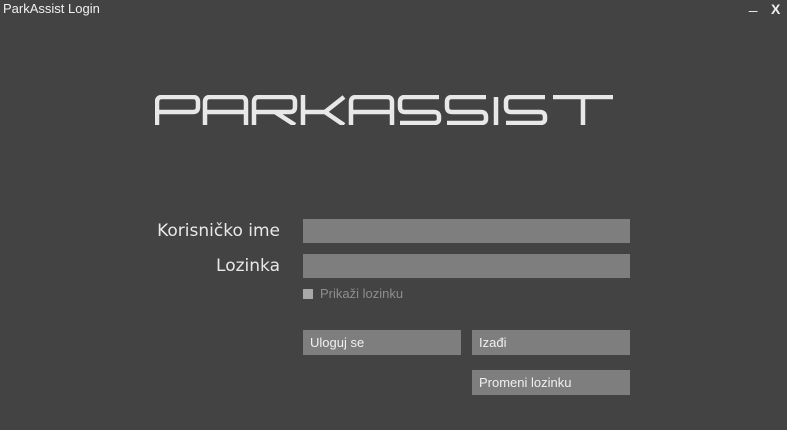 The image size is (787, 430). What do you see at coordinates (551, 382) in the screenshot?
I see `change-password-button: Promeni lozinku` at bounding box center [551, 382].